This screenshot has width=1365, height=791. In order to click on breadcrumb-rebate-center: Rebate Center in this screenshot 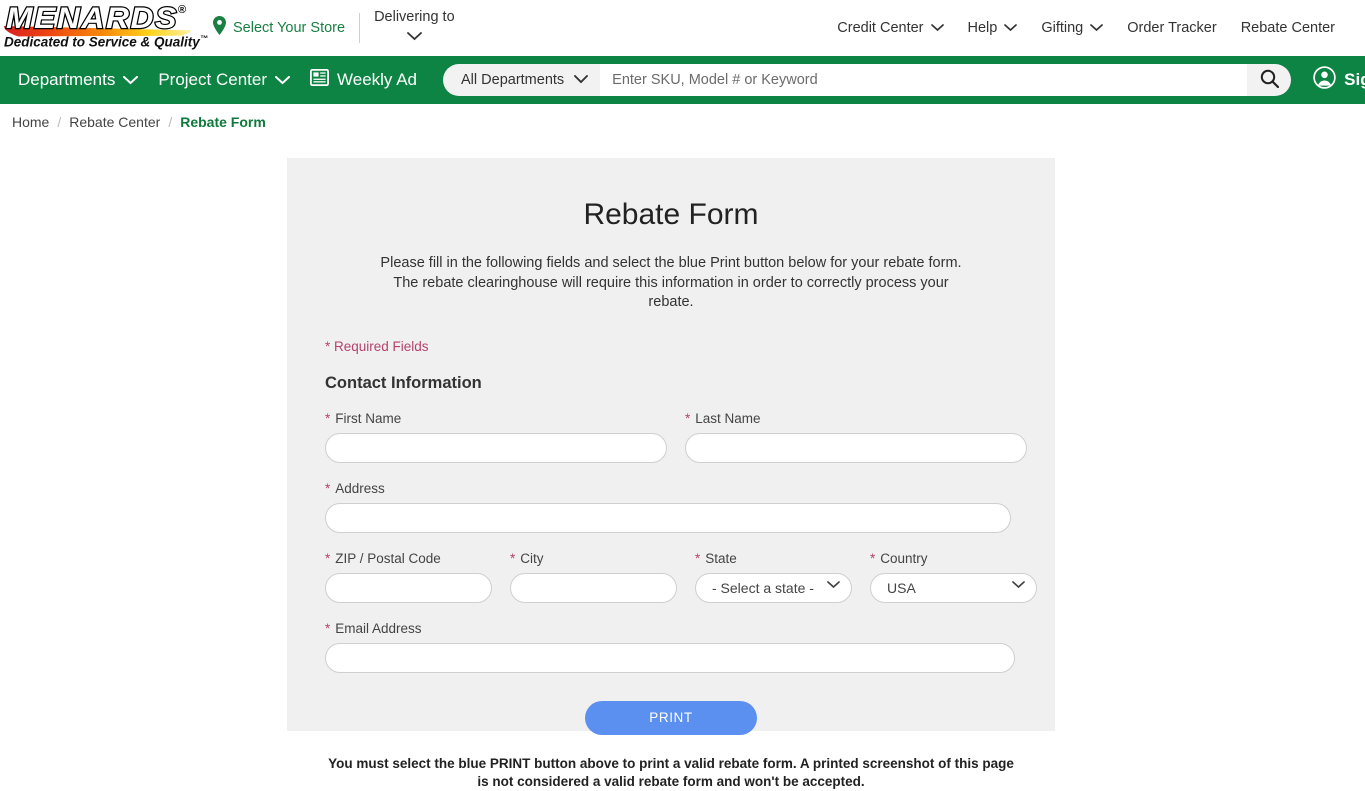, I will do `click(114, 122)`.